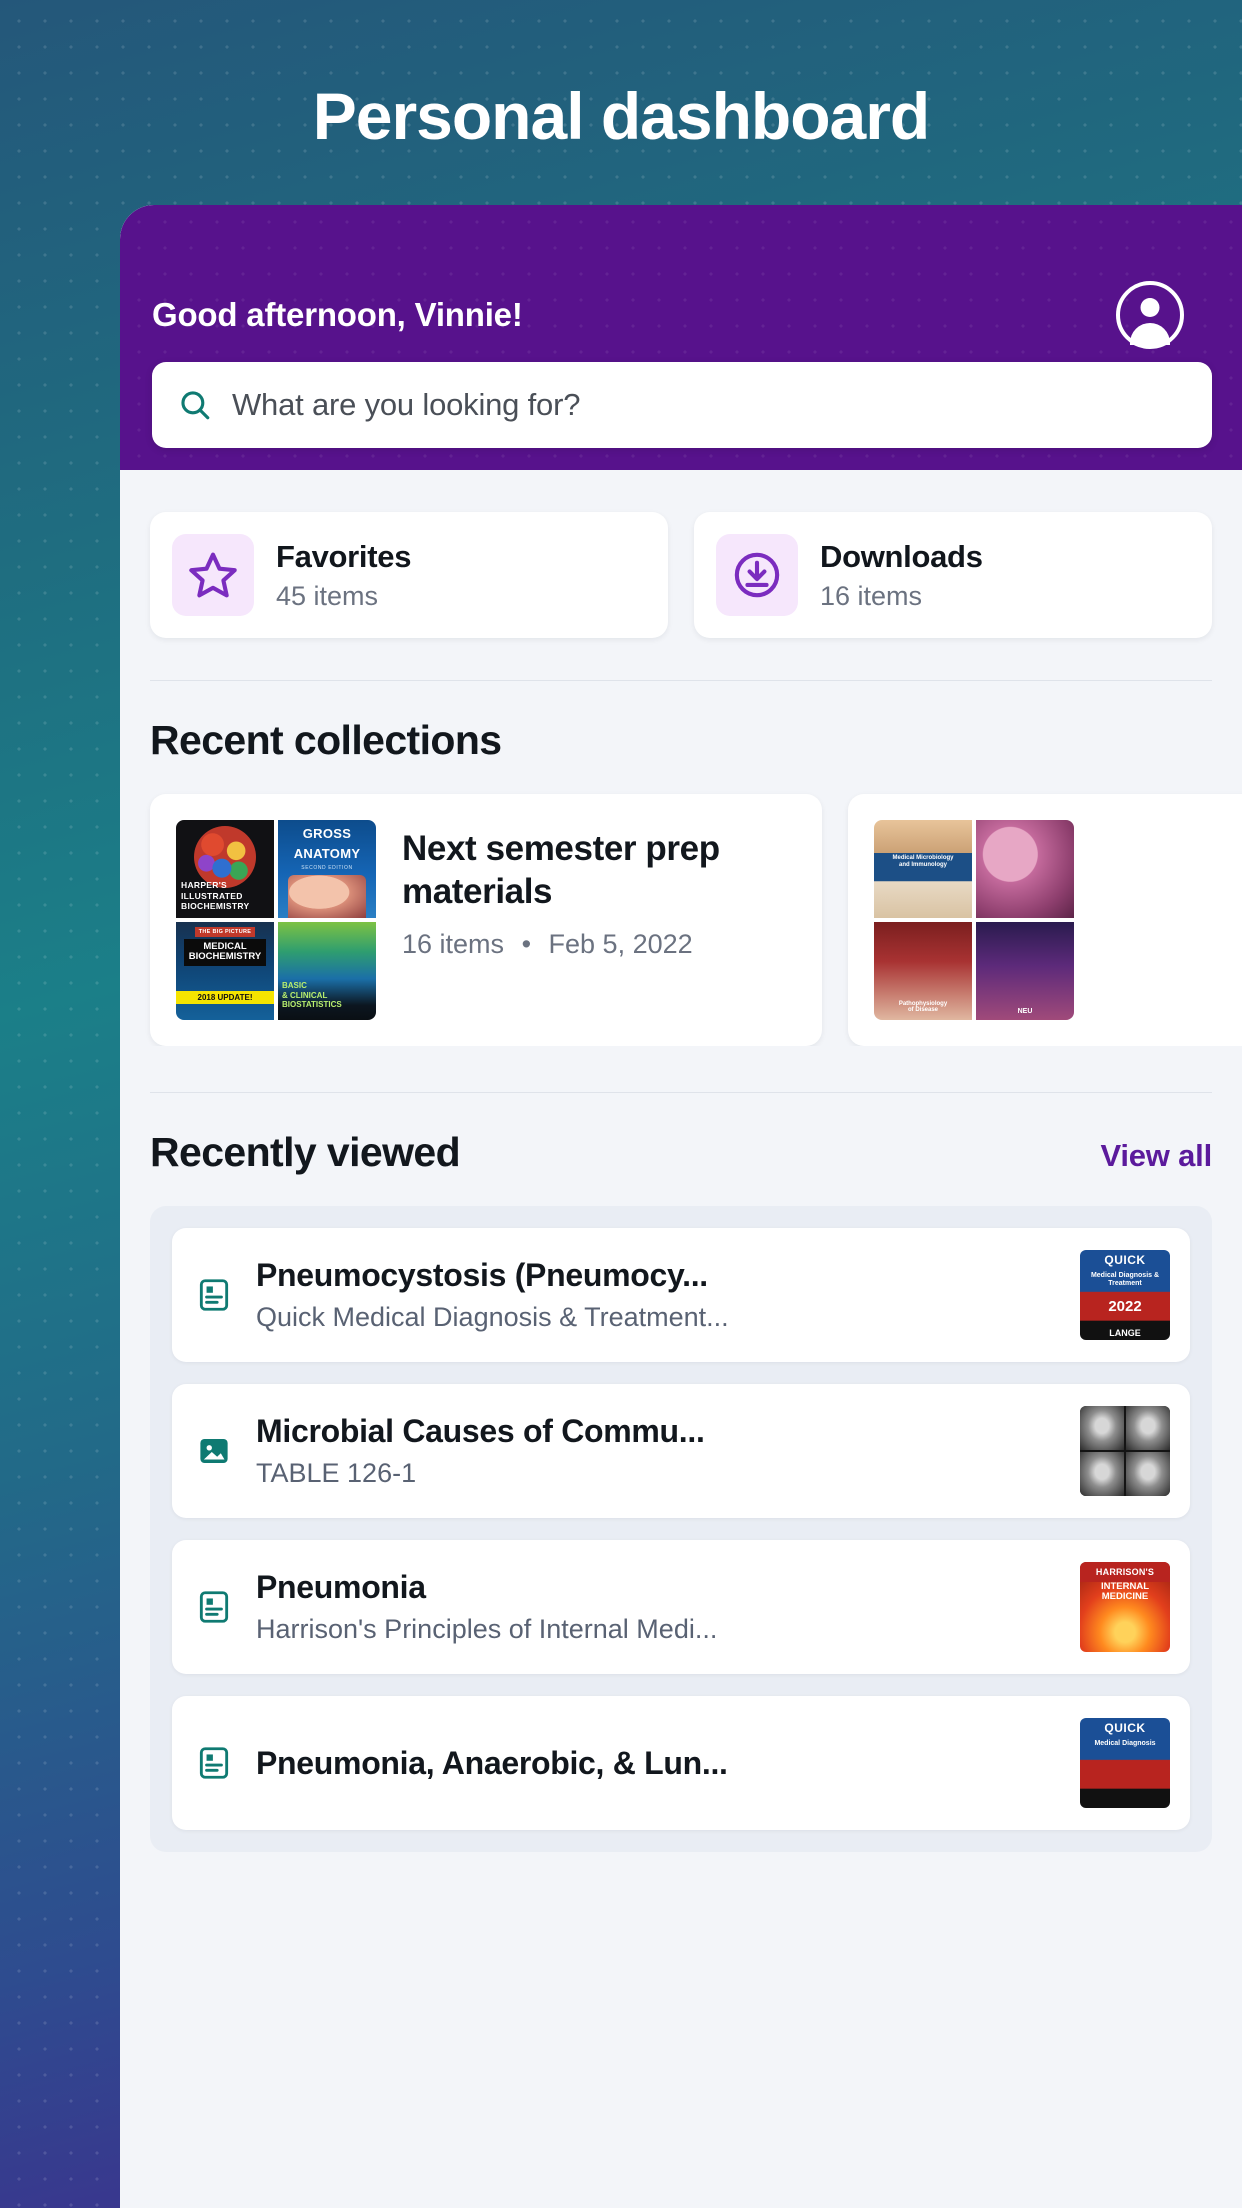  What do you see at coordinates (327, 853) in the screenshot?
I see `gross-line2: ANATOMY` at bounding box center [327, 853].